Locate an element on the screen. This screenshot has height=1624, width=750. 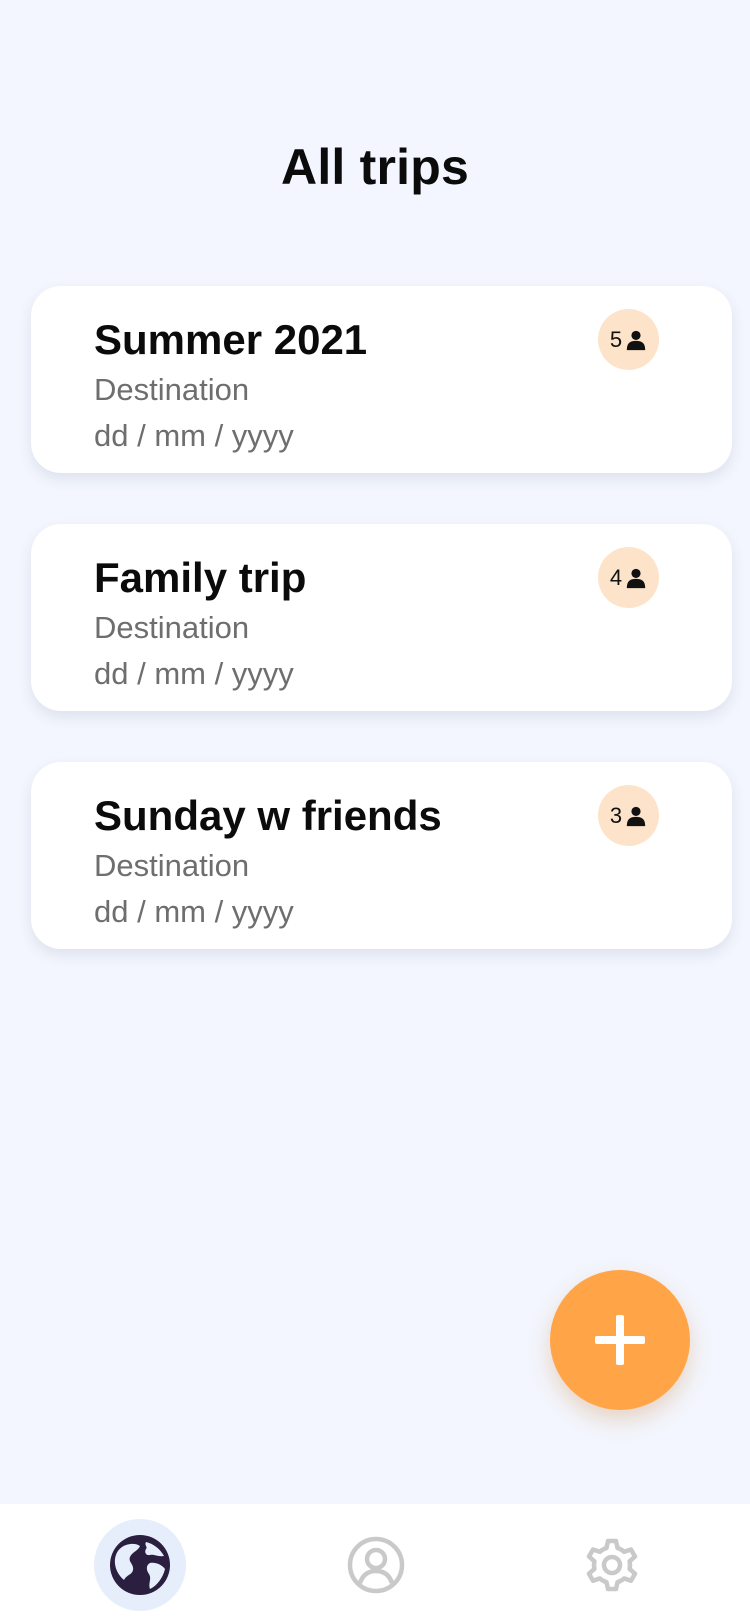
trip-name: Summer 2021 is located at coordinates (231, 339).